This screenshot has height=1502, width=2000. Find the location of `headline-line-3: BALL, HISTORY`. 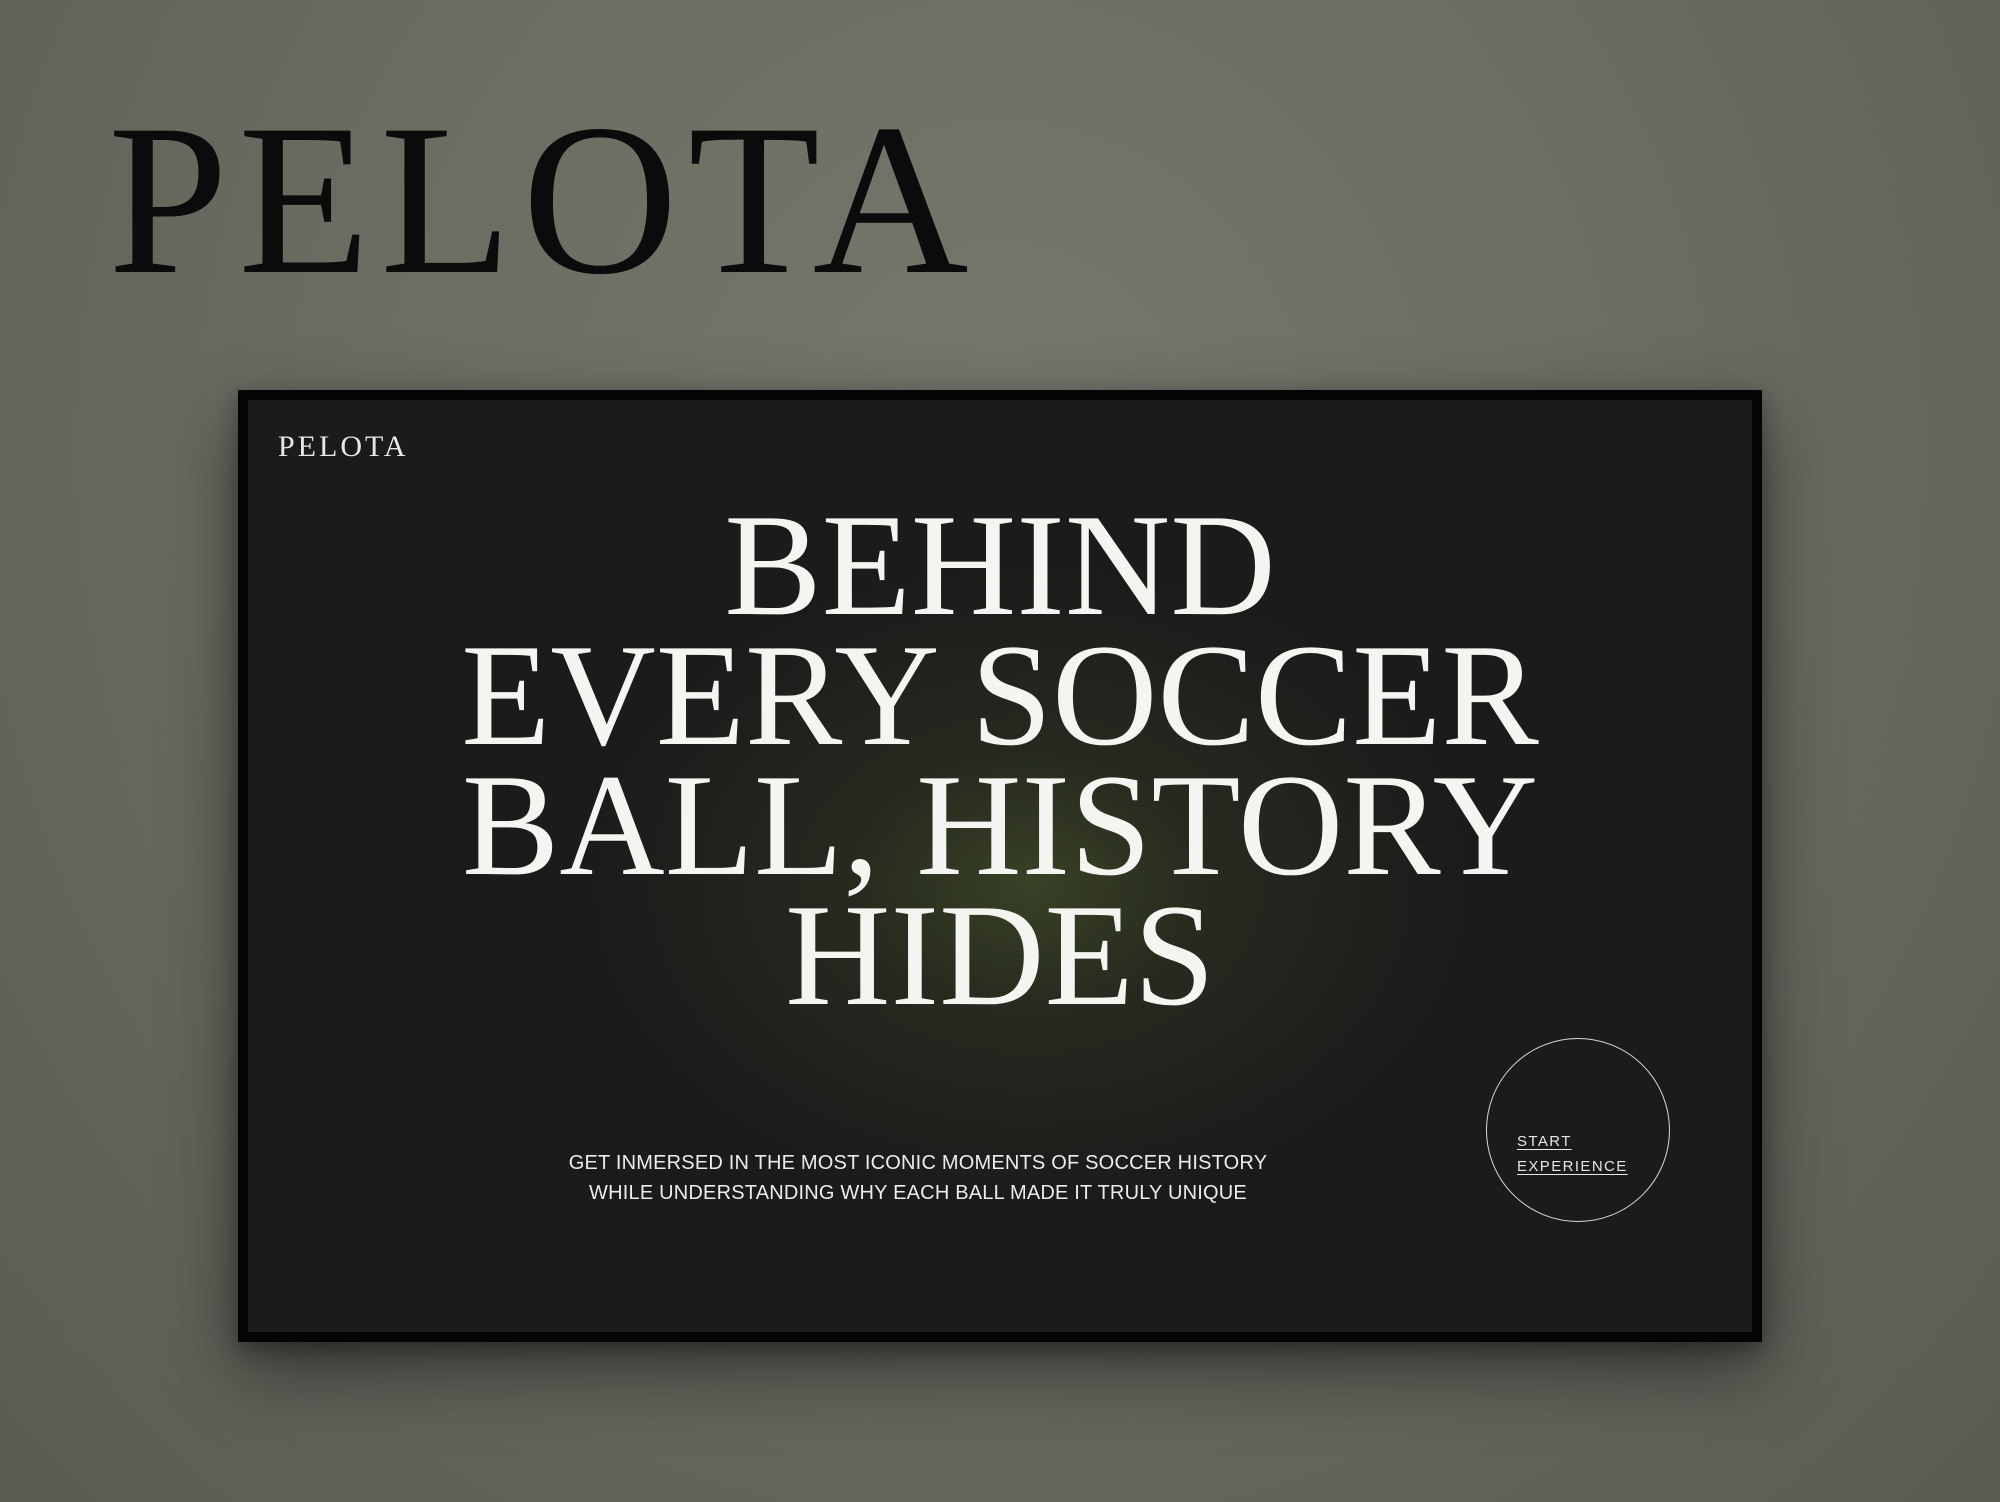

headline-line-3: BALL, HISTORY is located at coordinates (1000, 825).